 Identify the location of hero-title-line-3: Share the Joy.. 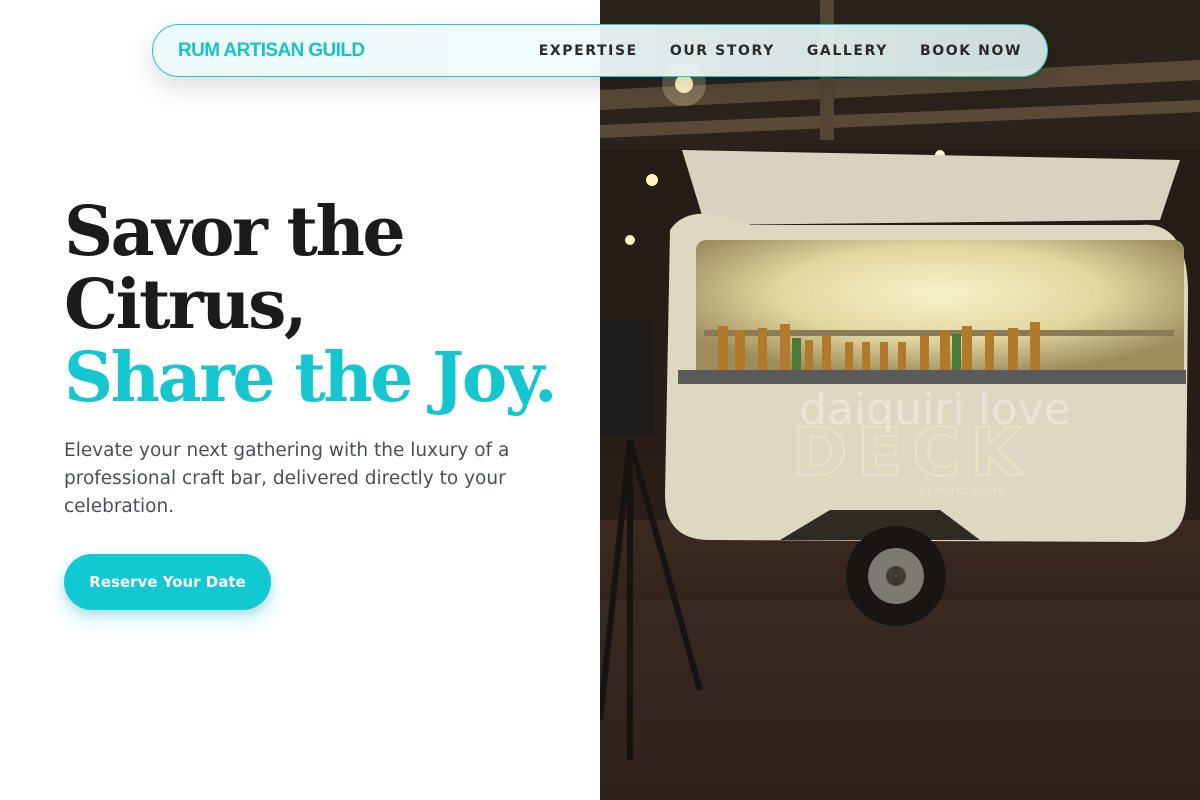
(311, 378).